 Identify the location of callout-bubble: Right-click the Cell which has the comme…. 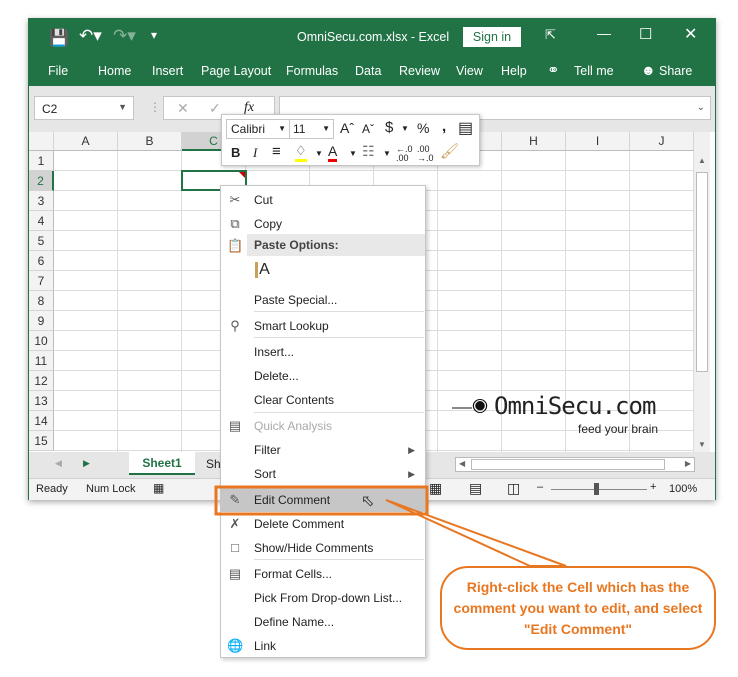
(578, 608).